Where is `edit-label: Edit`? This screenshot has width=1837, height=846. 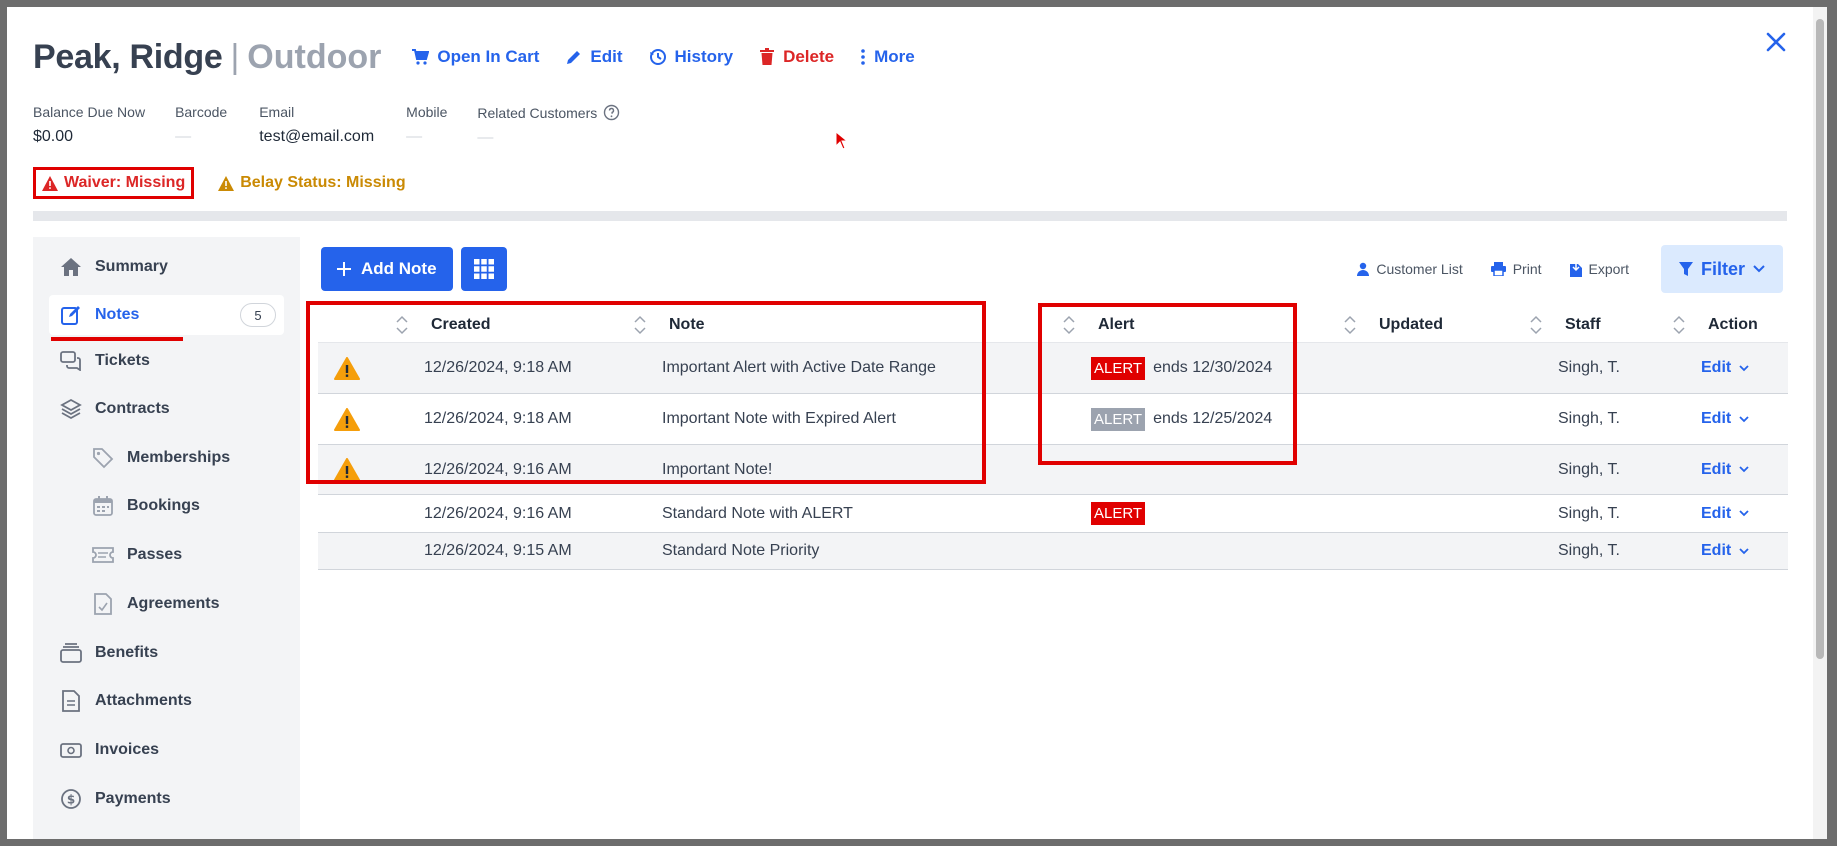 edit-label: Edit is located at coordinates (606, 56).